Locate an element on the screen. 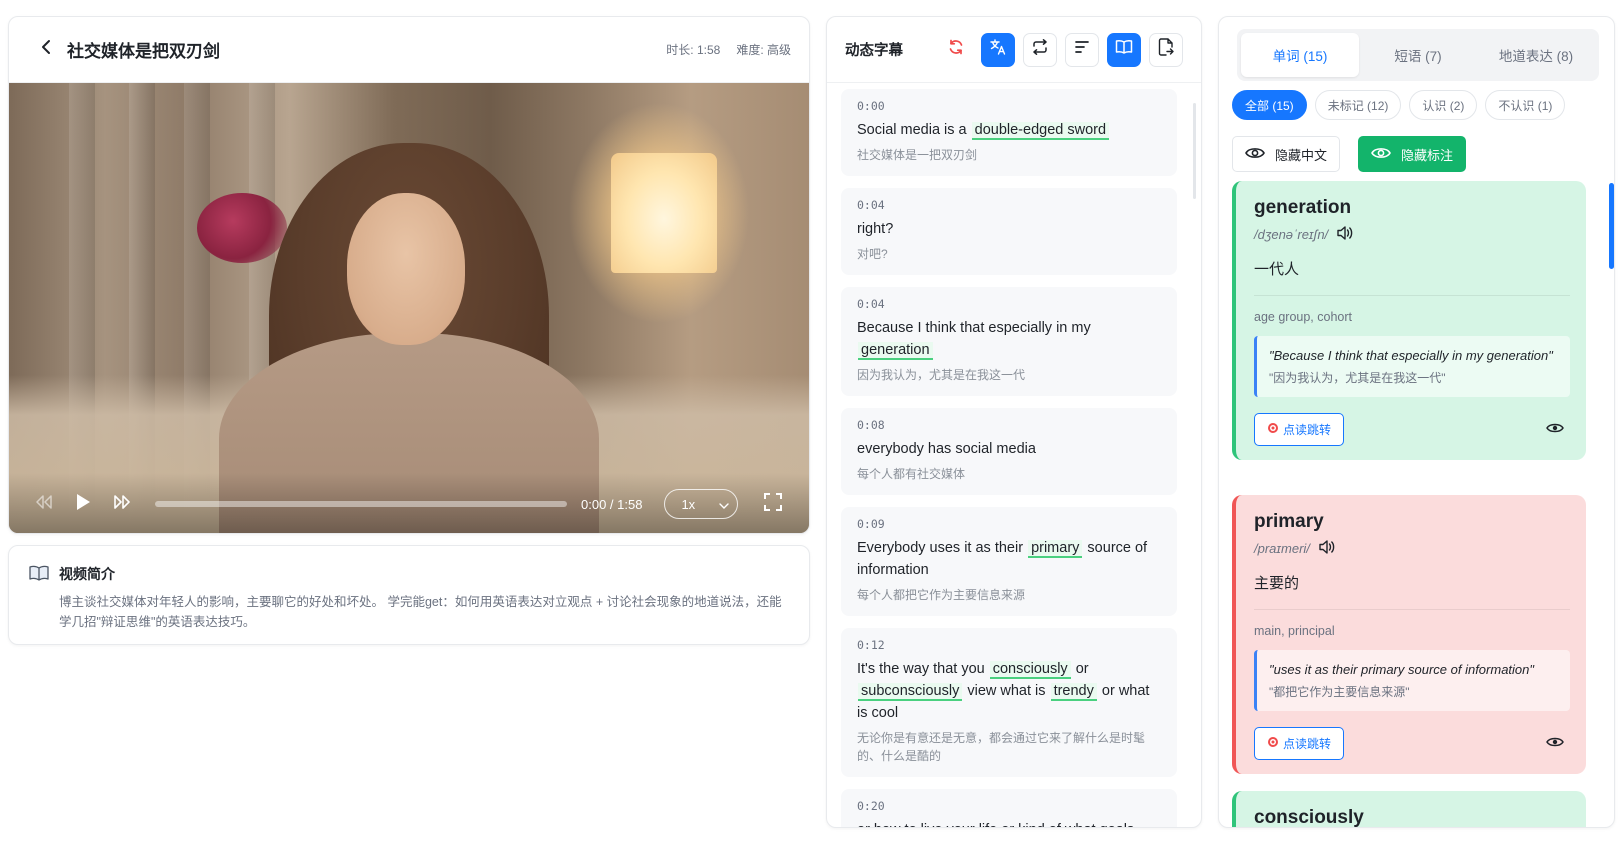 This screenshot has height=842, width=1623. tab-idioms: 地道表达 (8) is located at coordinates (1536, 55).